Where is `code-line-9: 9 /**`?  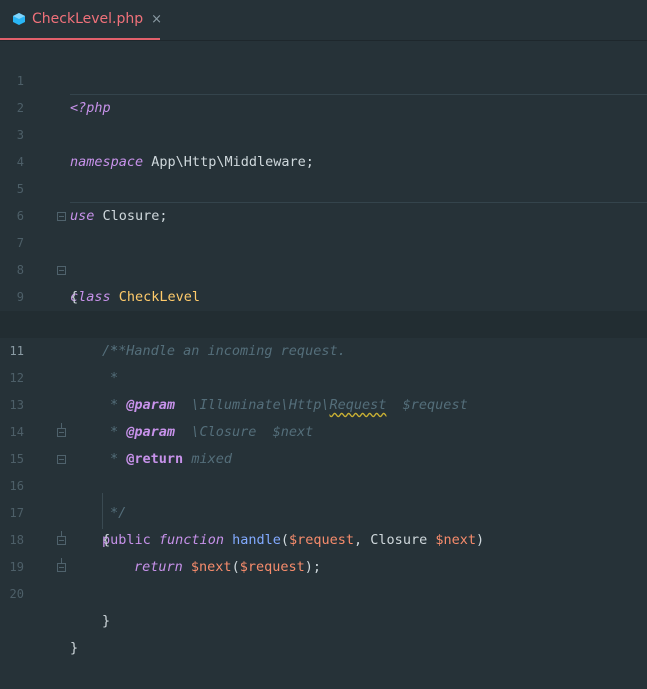
code-line-9: 9 /** is located at coordinates (323, 308).